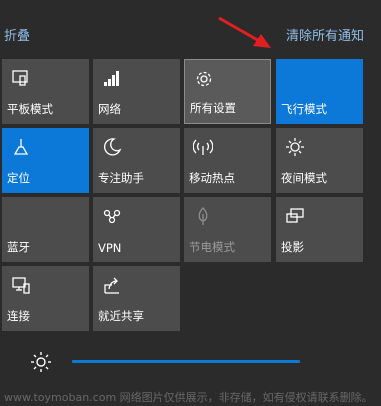 This screenshot has width=381, height=406. Describe the element at coordinates (319, 160) in the screenshot. I see `tile-night-light: 夜间模式` at that location.